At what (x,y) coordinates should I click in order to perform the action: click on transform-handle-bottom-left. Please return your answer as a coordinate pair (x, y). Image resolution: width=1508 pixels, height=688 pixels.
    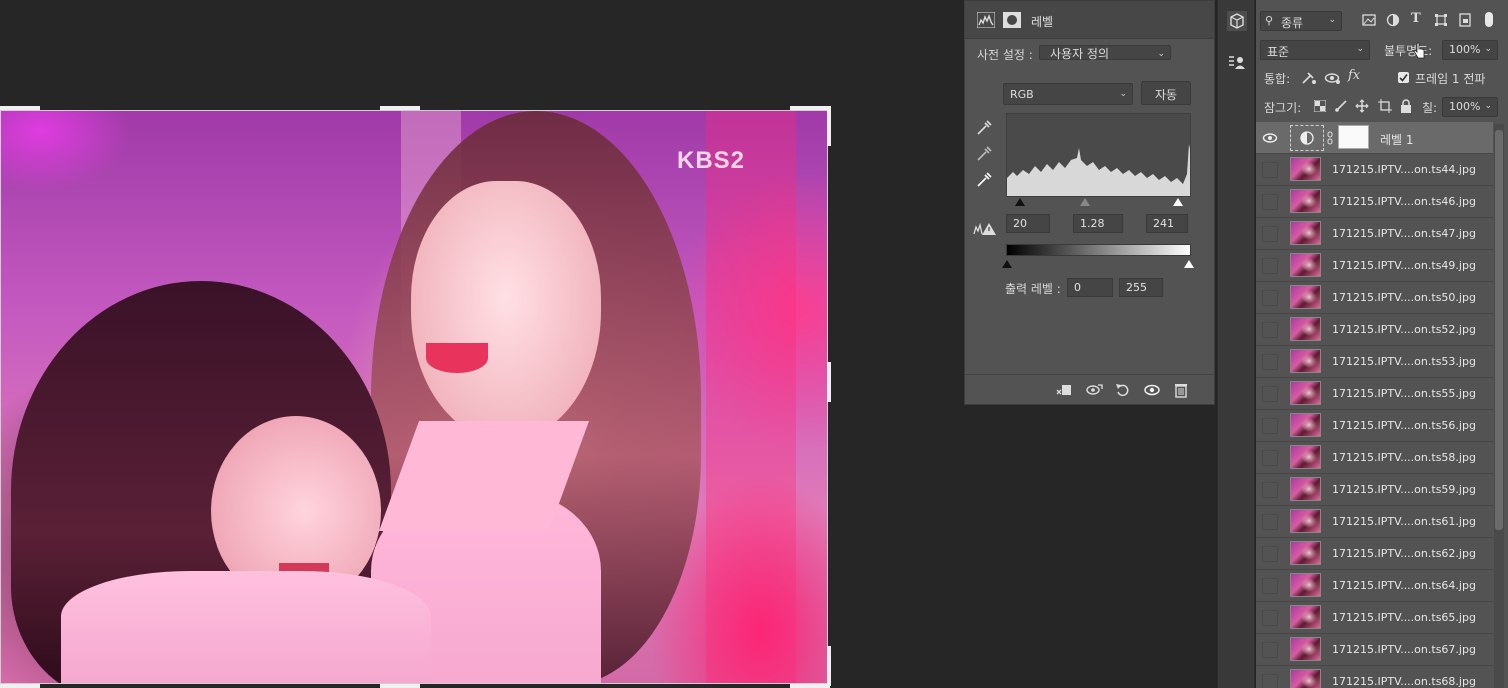
    Looking at the image, I should click on (20, 686).